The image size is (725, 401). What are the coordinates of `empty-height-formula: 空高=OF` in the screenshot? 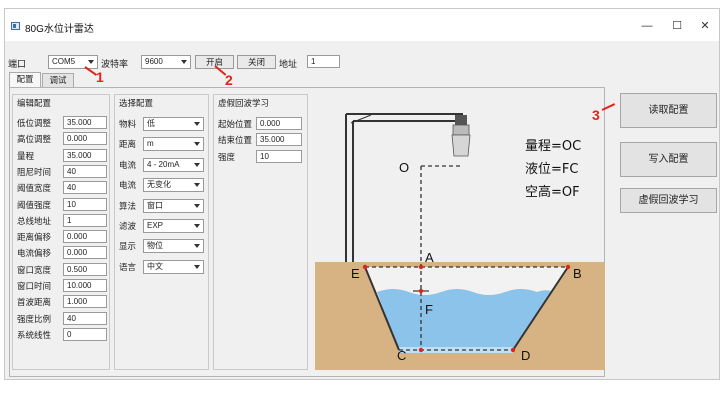 It's located at (552, 192).